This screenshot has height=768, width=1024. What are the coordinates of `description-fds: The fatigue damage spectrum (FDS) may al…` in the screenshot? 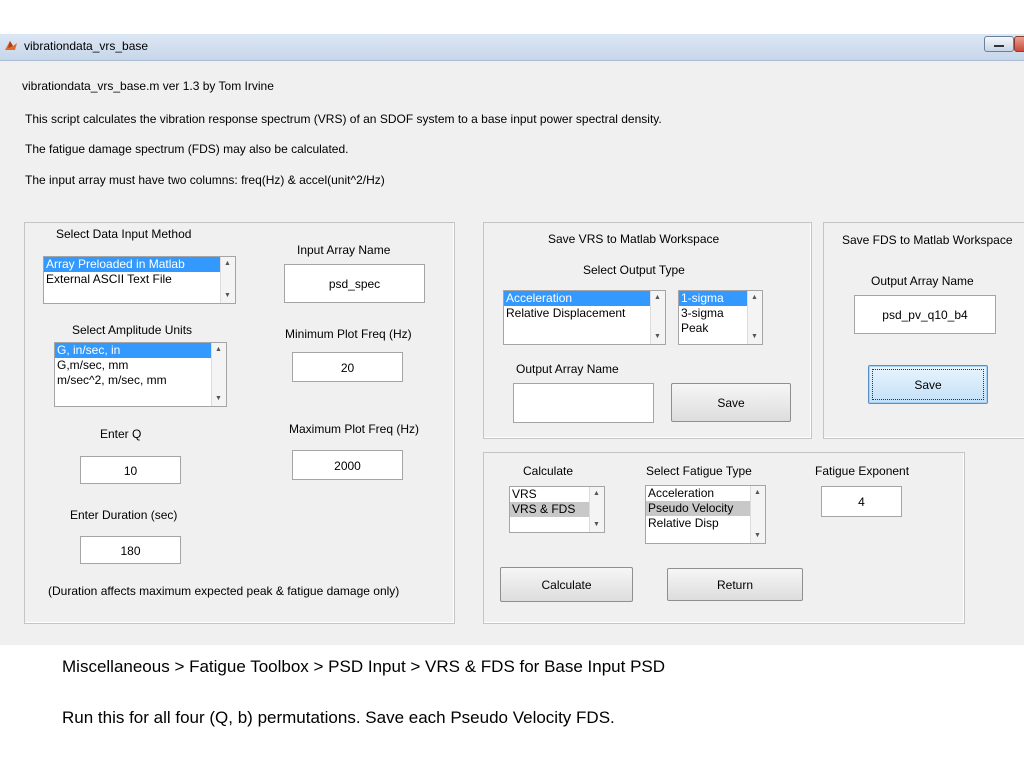 It's located at (187, 149).